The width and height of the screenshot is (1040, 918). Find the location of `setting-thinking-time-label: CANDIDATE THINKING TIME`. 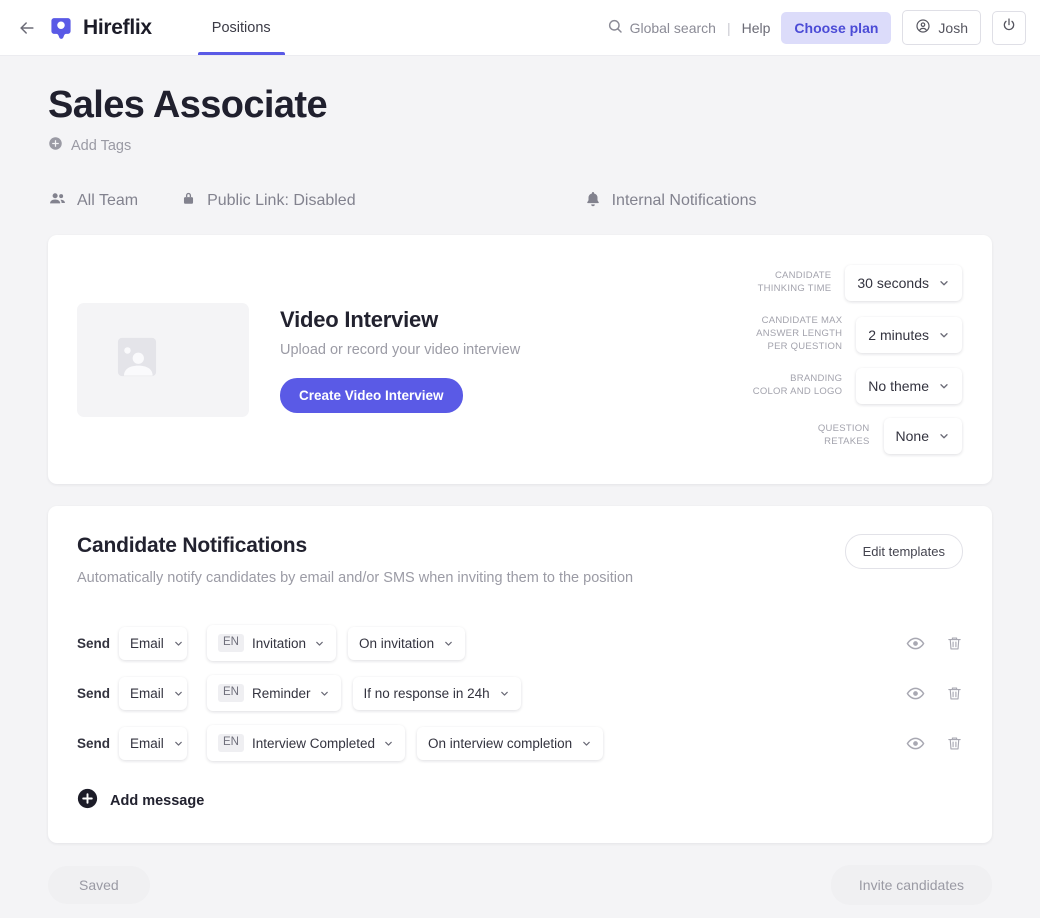

setting-thinking-time-label: CANDIDATE THINKING TIME is located at coordinates (794, 282).